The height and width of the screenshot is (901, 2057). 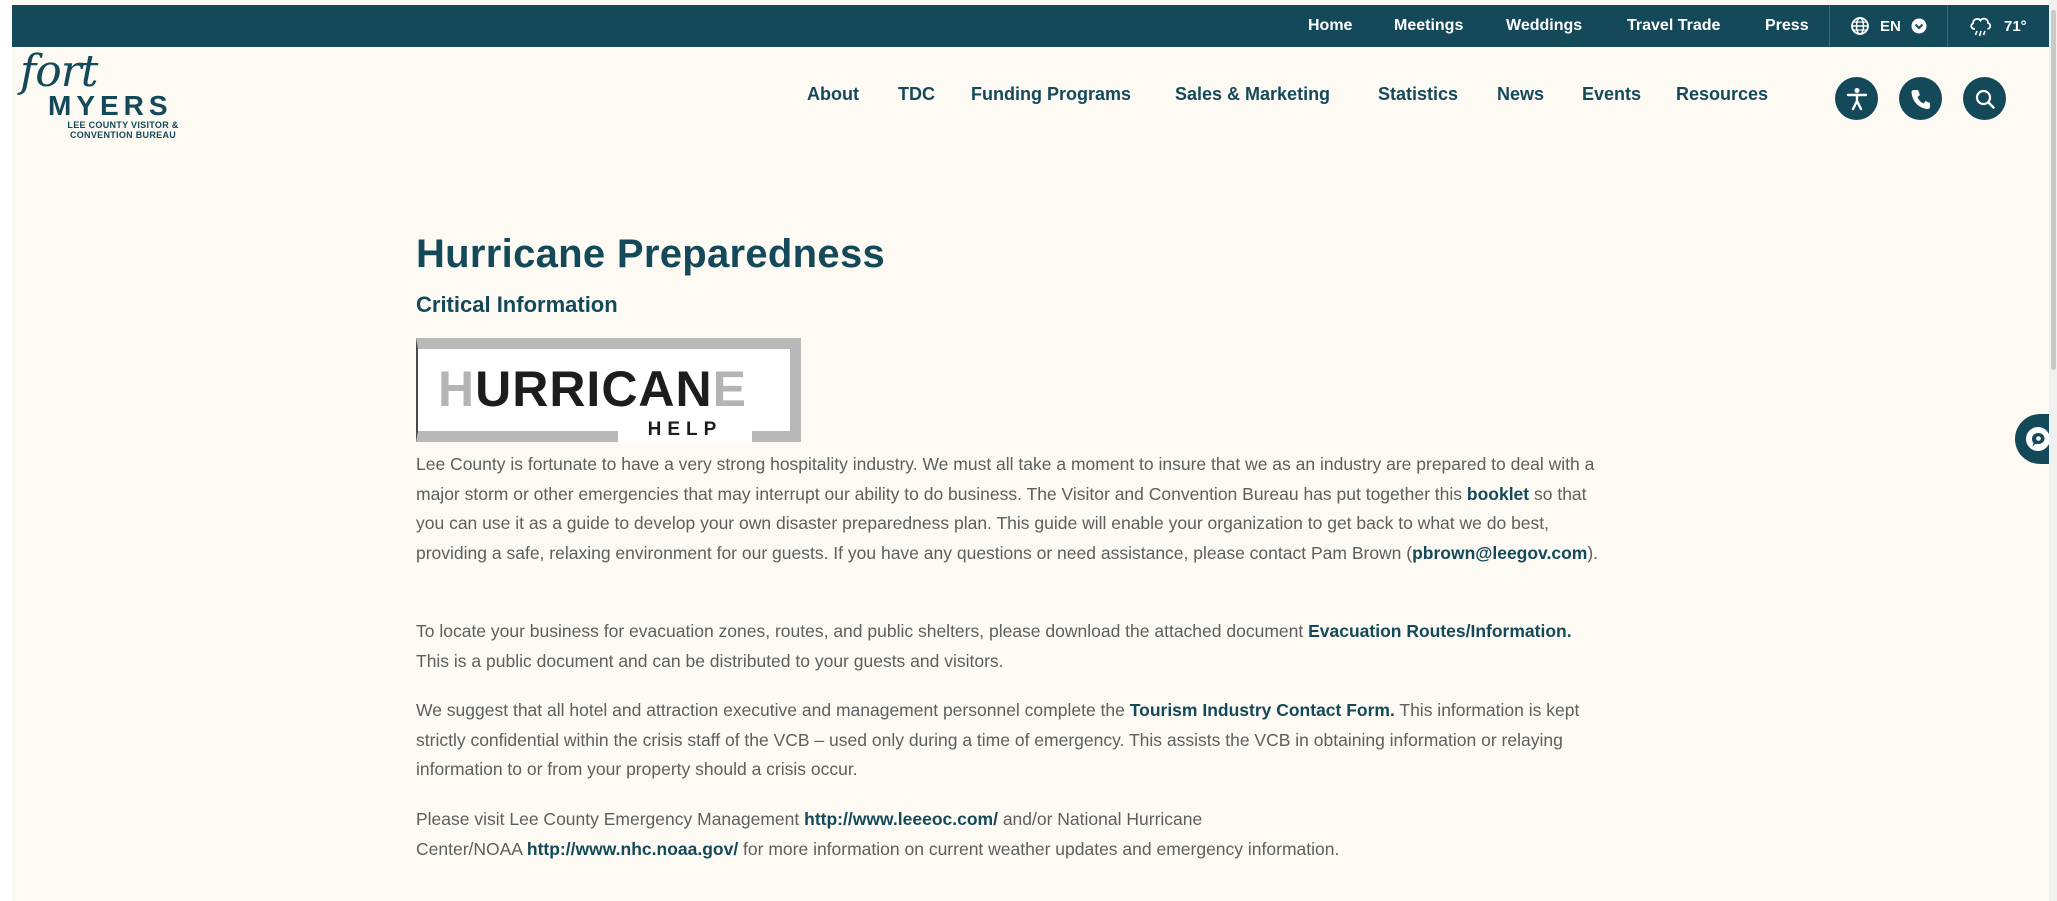 What do you see at coordinates (1673, 26) in the screenshot?
I see `topbar-link-travel-trade: Travel Trade` at bounding box center [1673, 26].